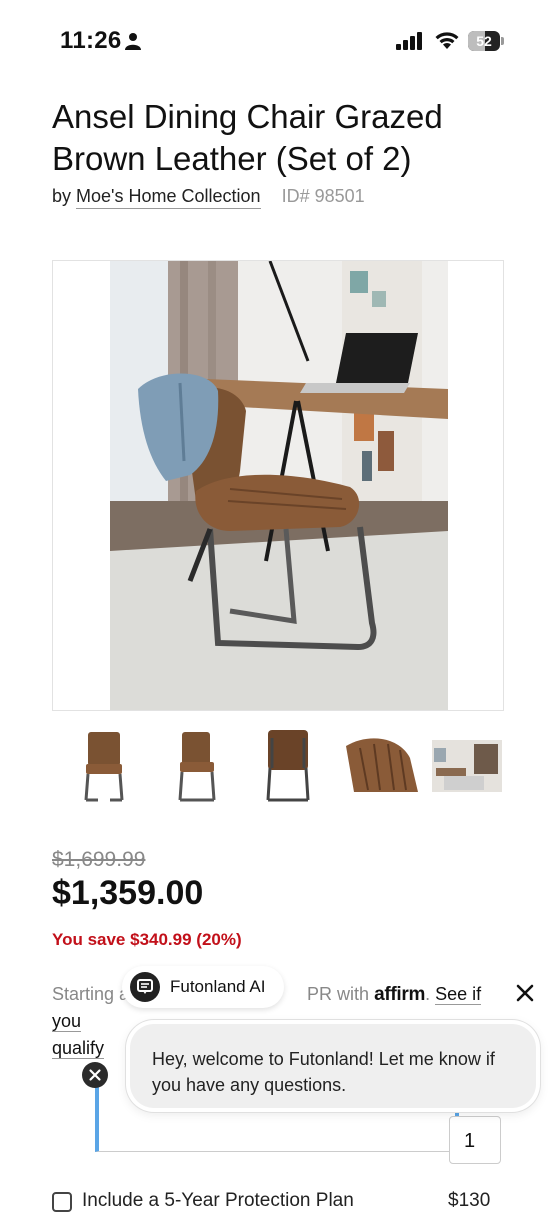 This screenshot has width=554, height=1216. What do you see at coordinates (277, 42) in the screenshot?
I see `status-bar: 11:26 52` at bounding box center [277, 42].